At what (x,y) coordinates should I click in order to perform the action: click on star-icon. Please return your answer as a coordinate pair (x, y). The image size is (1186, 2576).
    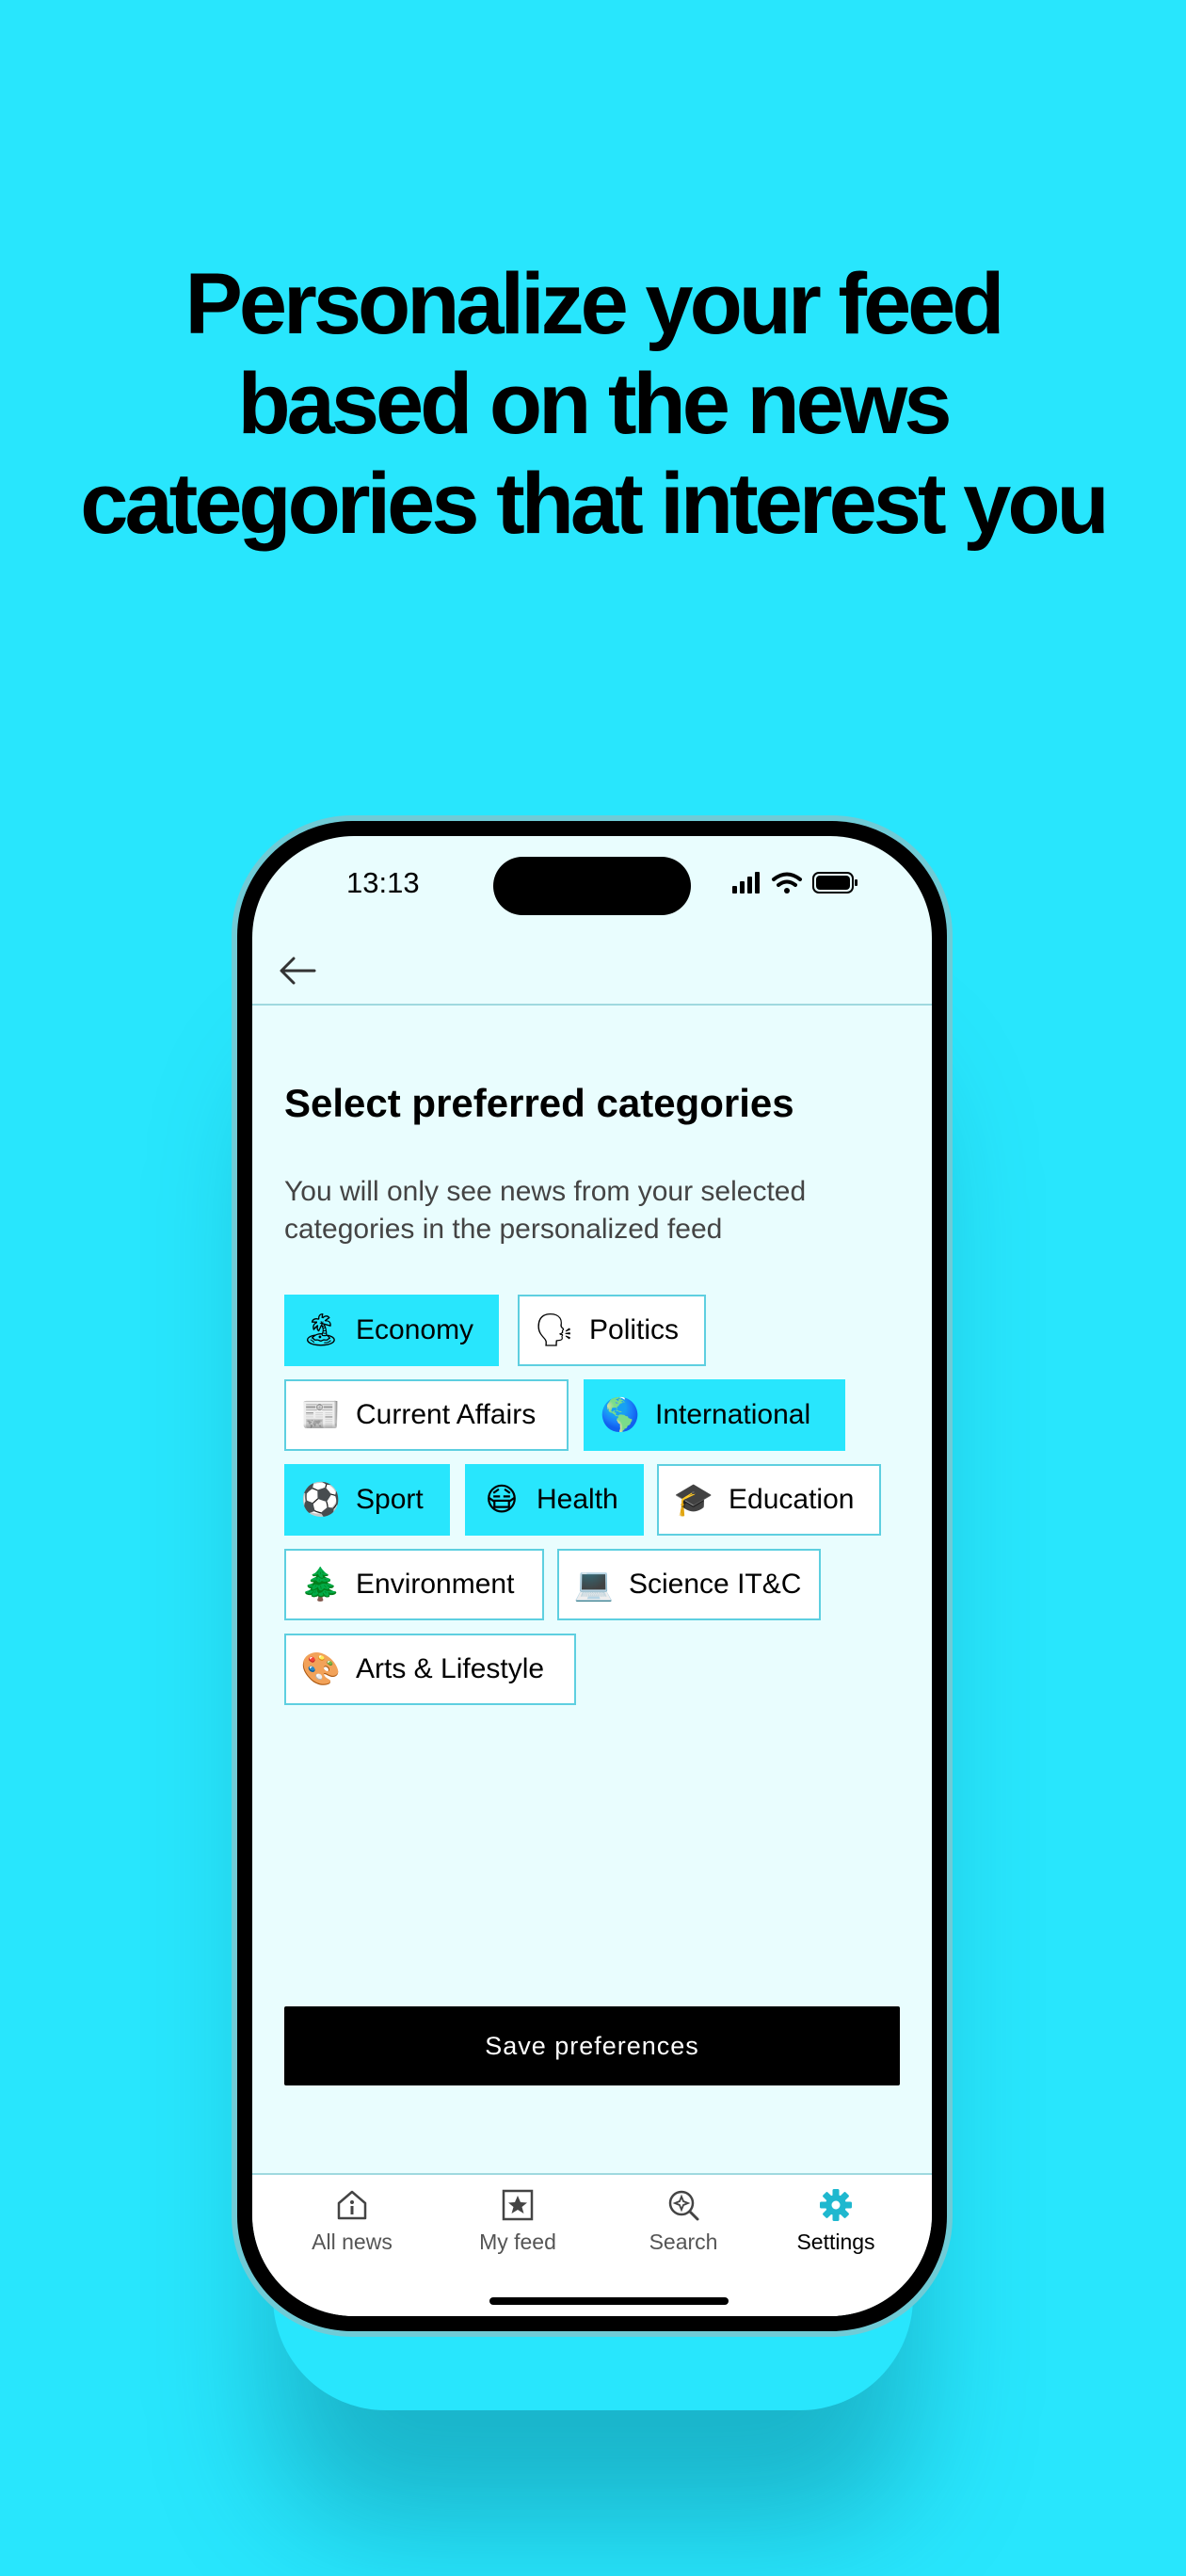
    Looking at the image, I should click on (518, 2205).